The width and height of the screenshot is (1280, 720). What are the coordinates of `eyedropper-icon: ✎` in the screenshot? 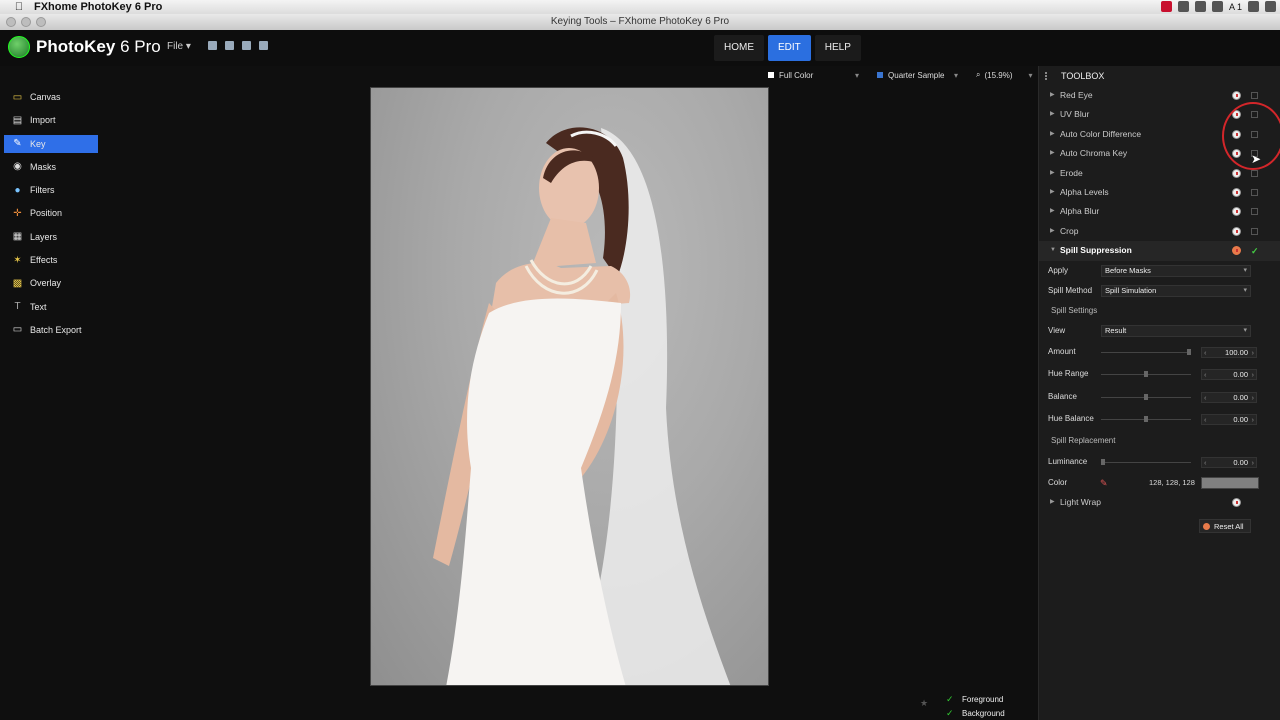 It's located at (1104, 483).